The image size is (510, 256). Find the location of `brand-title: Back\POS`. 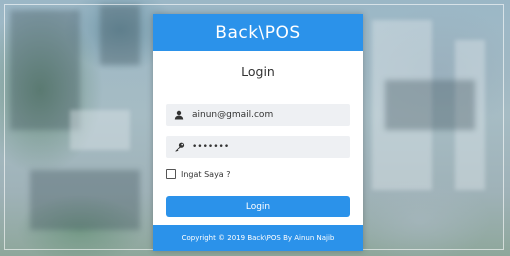

brand-title: Back\POS is located at coordinates (258, 32).